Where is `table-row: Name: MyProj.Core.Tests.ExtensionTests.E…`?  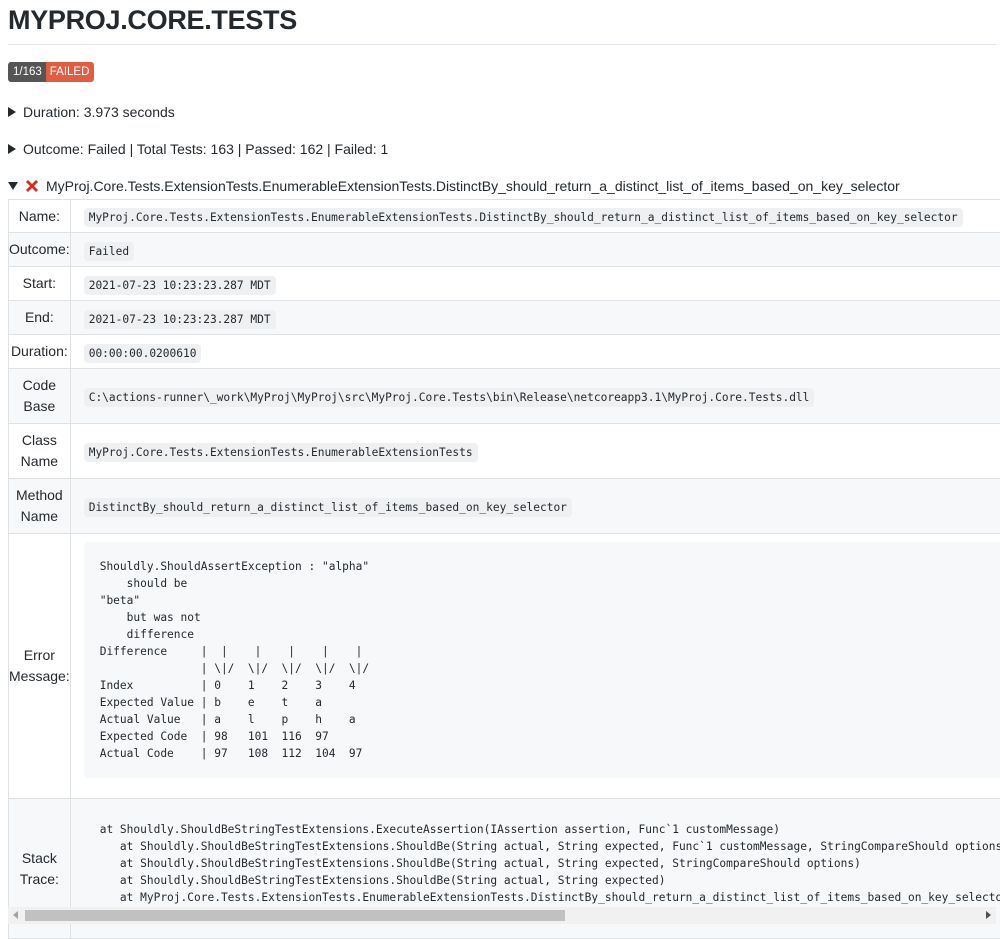
table-row: Name: MyProj.Core.Tests.ExtensionTests.E… is located at coordinates (504, 216).